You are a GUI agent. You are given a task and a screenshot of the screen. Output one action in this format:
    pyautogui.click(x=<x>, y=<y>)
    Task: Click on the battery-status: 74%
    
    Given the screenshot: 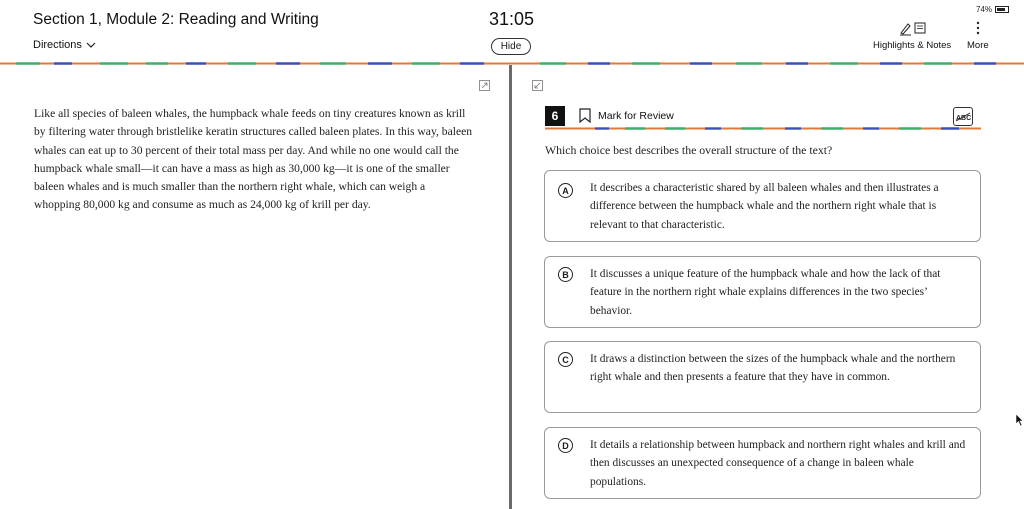 What is the action you would take?
    pyautogui.click(x=993, y=9)
    